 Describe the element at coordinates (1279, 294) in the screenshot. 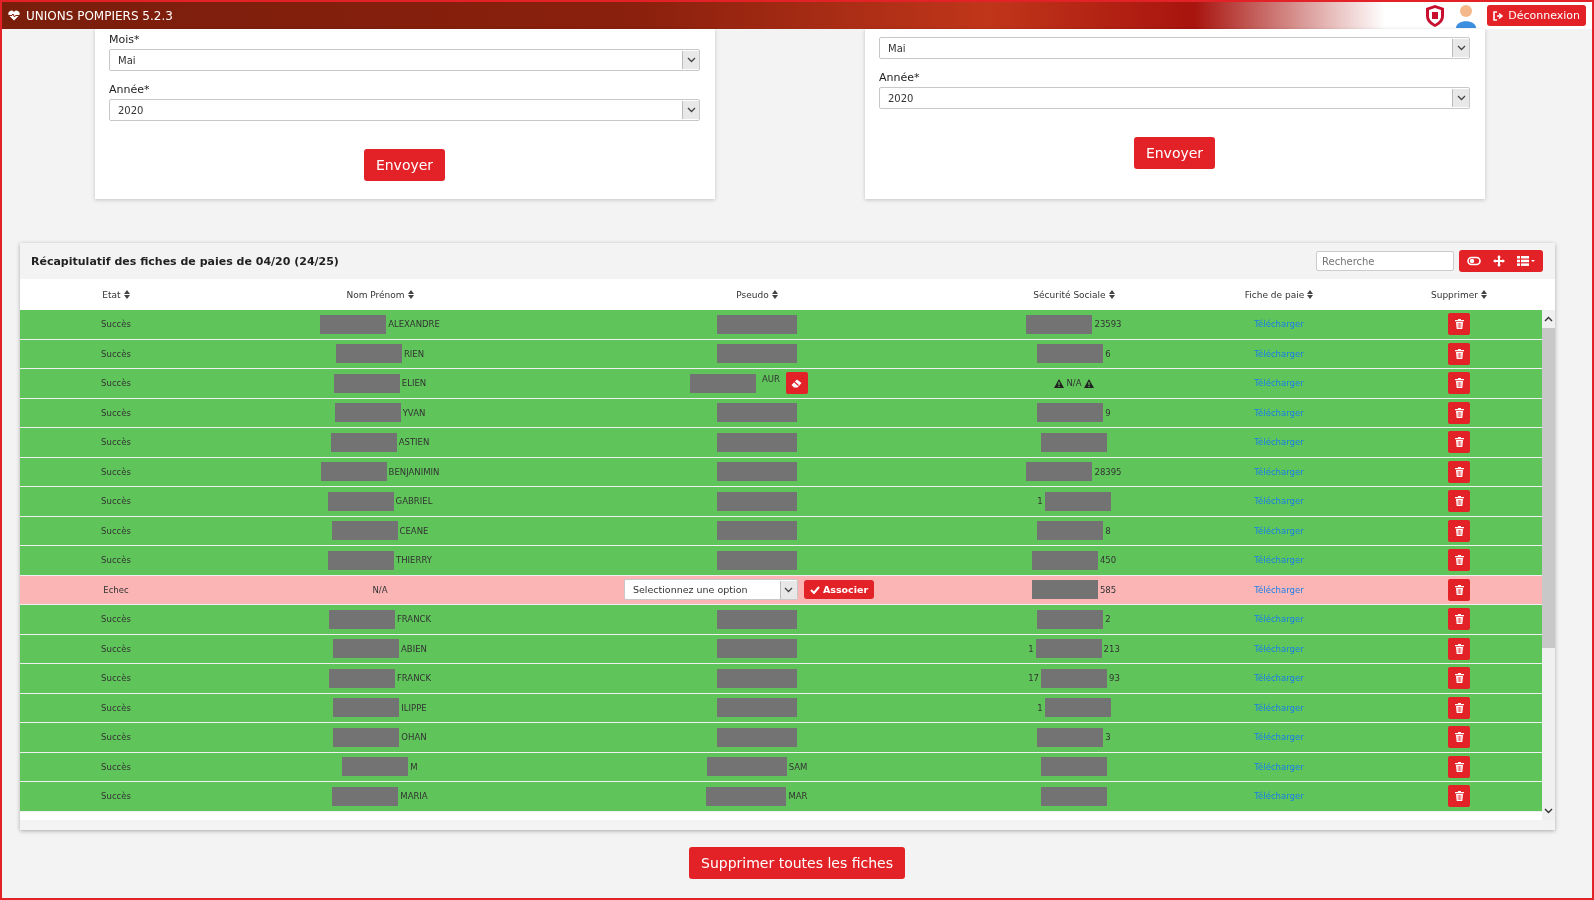

I see `column-header: Fiche de paie` at that location.